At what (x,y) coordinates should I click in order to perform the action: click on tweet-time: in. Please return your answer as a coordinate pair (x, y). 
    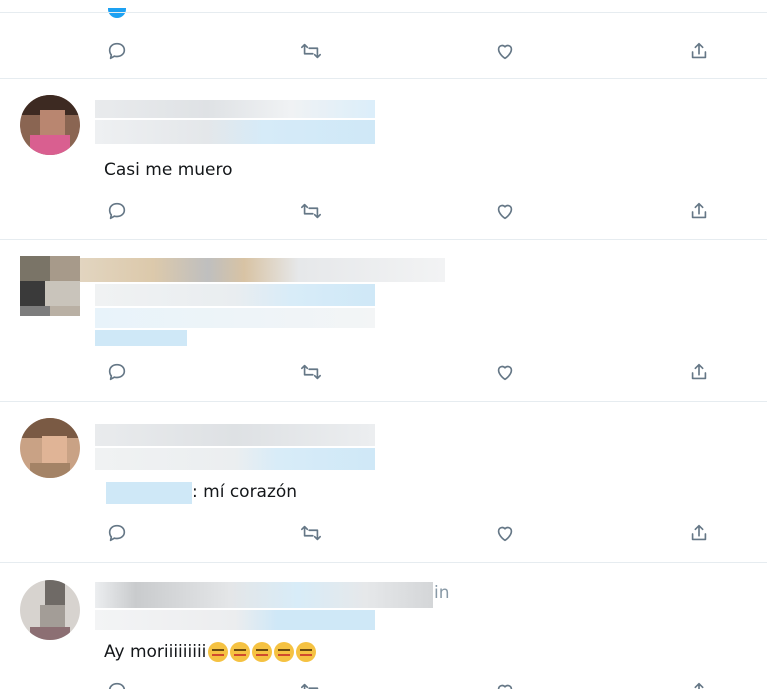
    Looking at the image, I should click on (442, 593).